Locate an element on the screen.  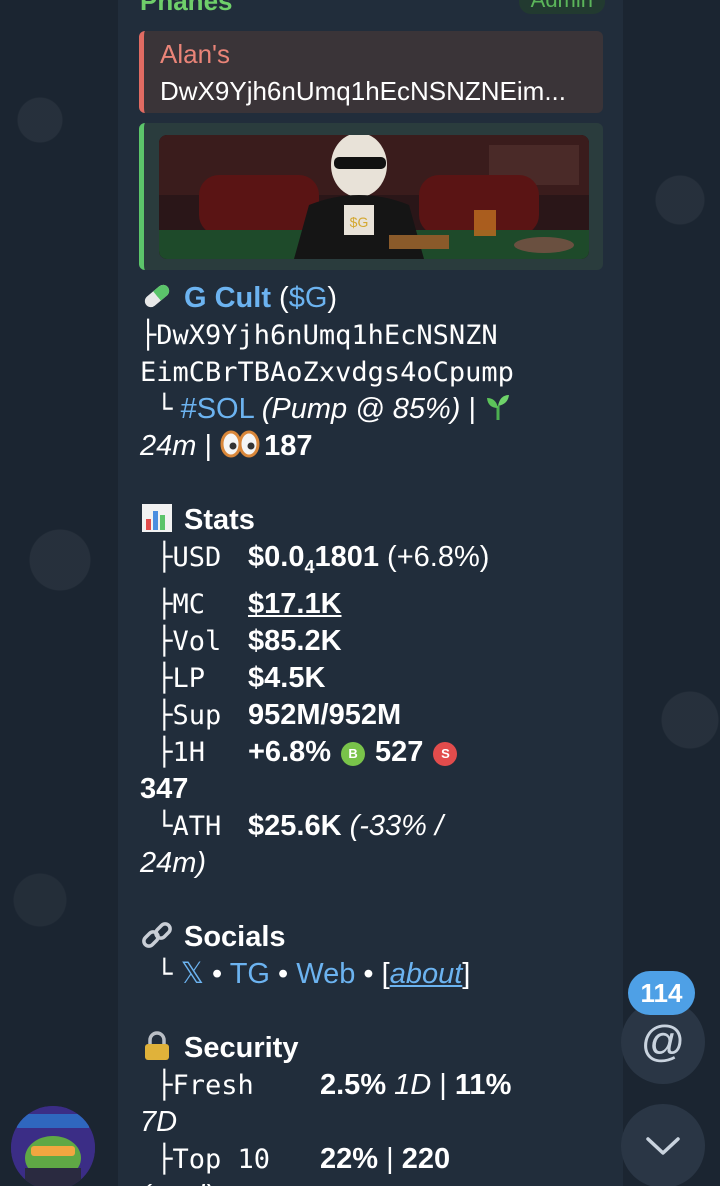
message-header: Phanes Admin is located at coordinates (372, 8).